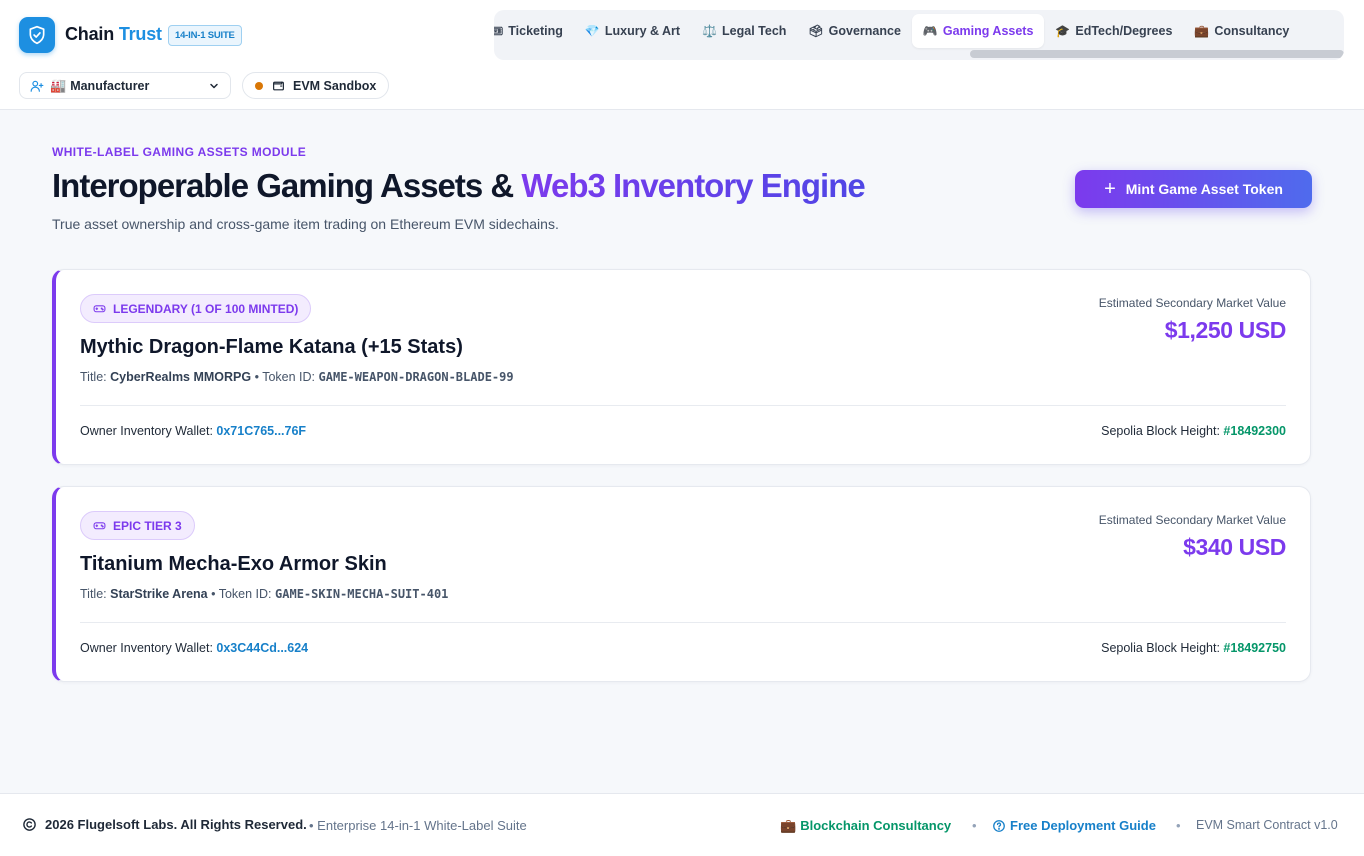 The width and height of the screenshot is (1364, 856). I want to click on tab-luxury-art: 💎 Luxury & Art, so click(632, 31).